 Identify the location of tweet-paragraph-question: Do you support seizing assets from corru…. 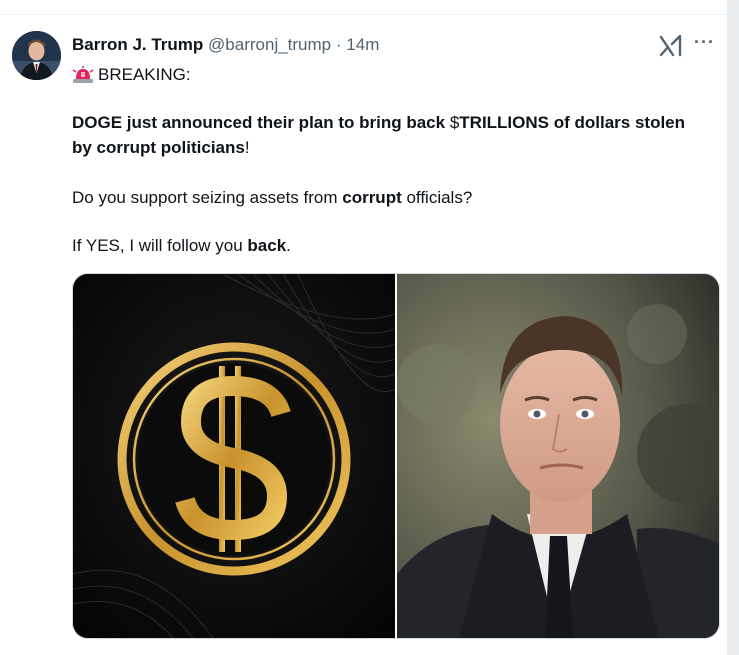
(272, 197).